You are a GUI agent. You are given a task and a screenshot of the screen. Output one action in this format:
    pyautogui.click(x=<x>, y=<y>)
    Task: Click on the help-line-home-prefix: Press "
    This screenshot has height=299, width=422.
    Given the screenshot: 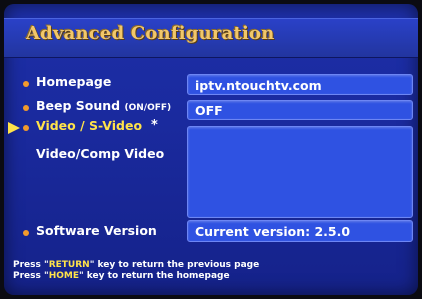 What is the action you would take?
    pyautogui.click(x=31, y=276)
    